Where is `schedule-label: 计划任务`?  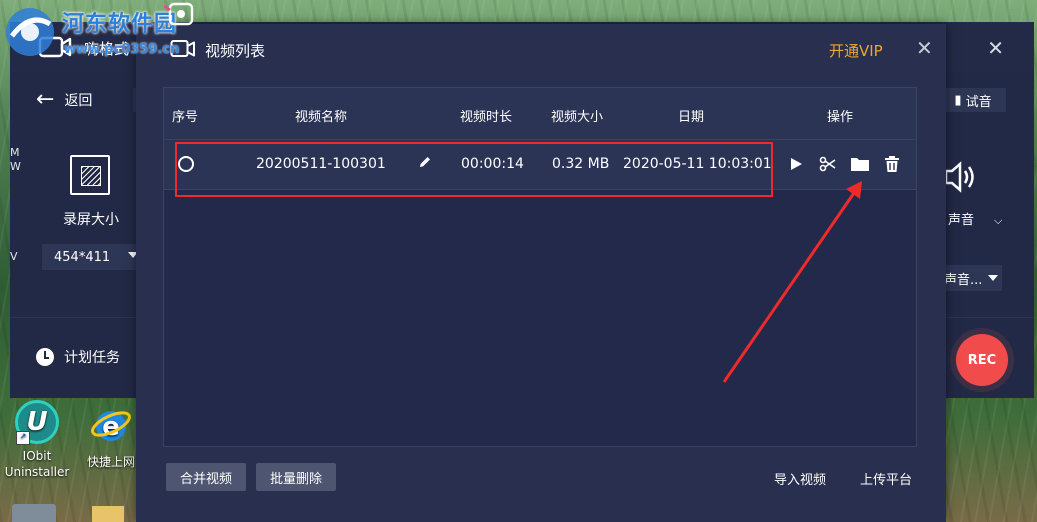
schedule-label: 计划任务 is located at coordinates (92, 358).